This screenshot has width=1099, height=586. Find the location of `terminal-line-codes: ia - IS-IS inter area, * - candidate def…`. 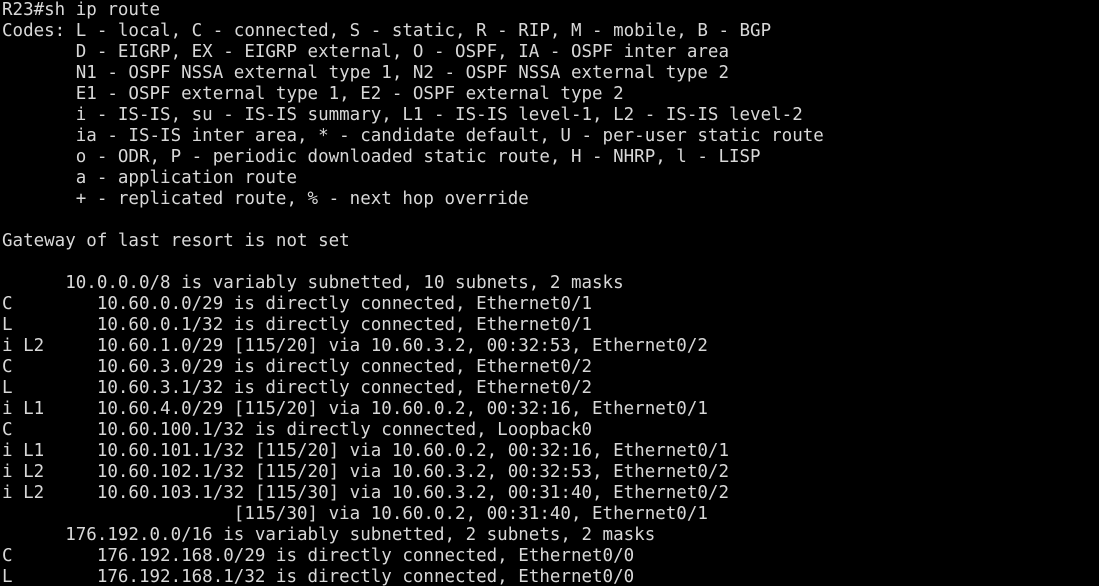

terminal-line-codes: ia - IS-IS inter area, * - candidate def… is located at coordinates (413, 136).